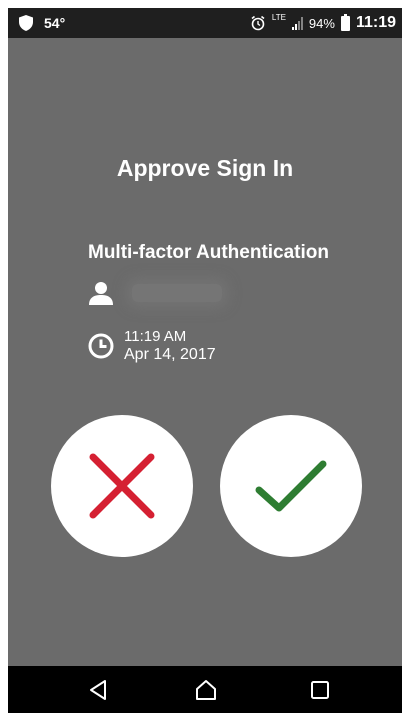  What do you see at coordinates (320, 690) in the screenshot?
I see `recent-apps-icon` at bounding box center [320, 690].